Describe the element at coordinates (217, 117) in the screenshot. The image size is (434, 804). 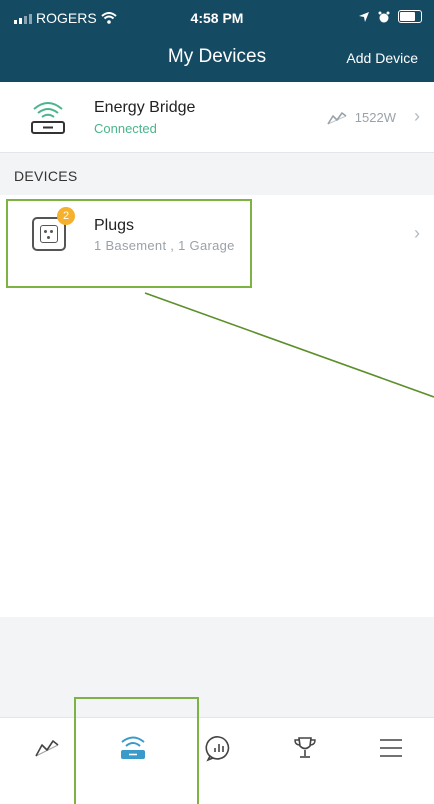
I see `energy-bridge-row: Energy Bridge Connected 1522W ›` at that location.